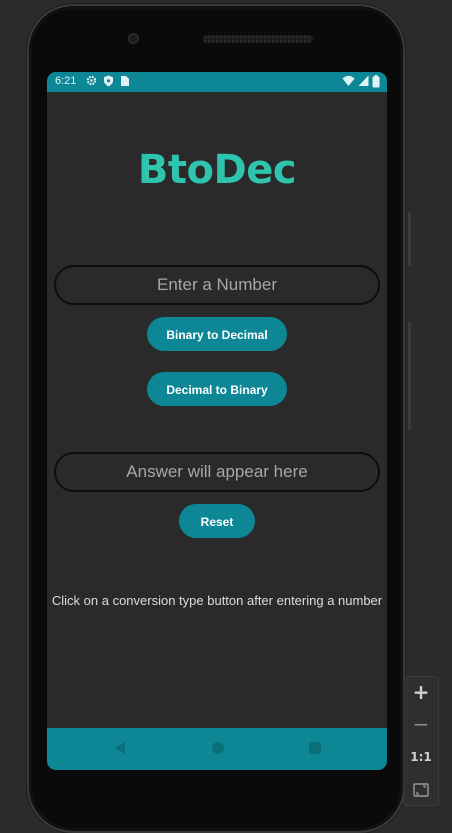  I want to click on front-camera, so click(133, 38).